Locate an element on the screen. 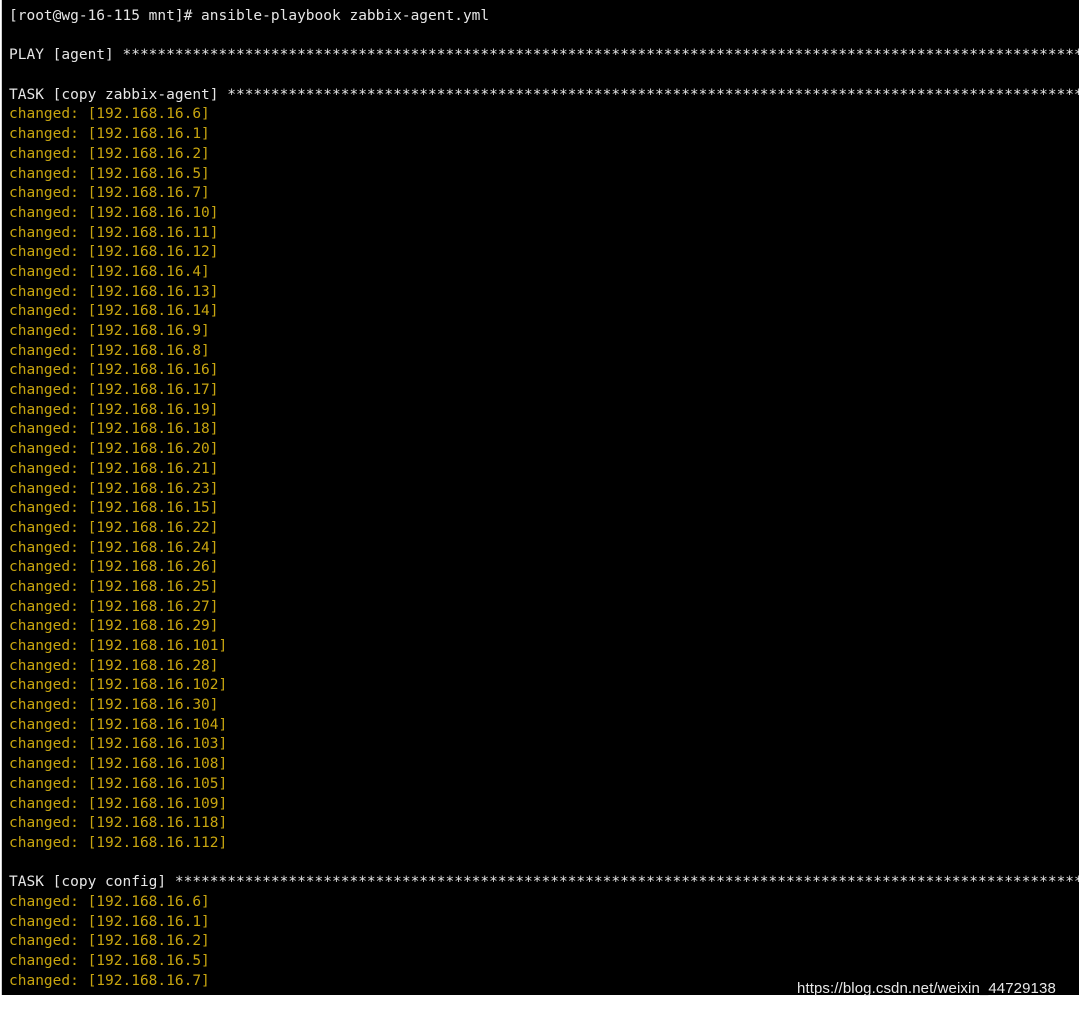  changed-result-line: changed: [192.168.16.112] is located at coordinates (118, 842).